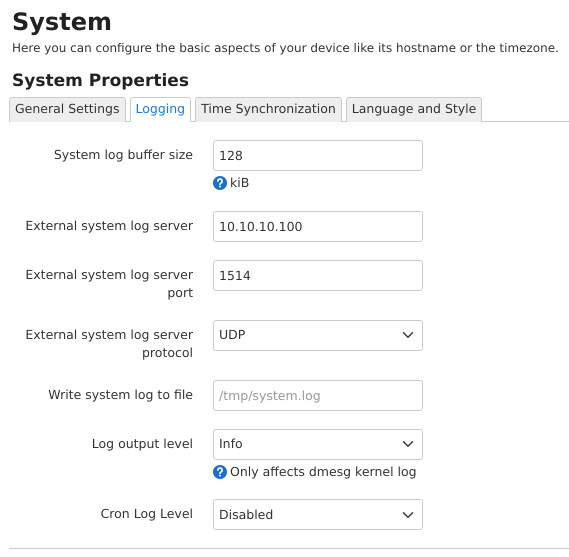  Describe the element at coordinates (101, 81) in the screenshot. I see `section-title: System Properties` at that location.